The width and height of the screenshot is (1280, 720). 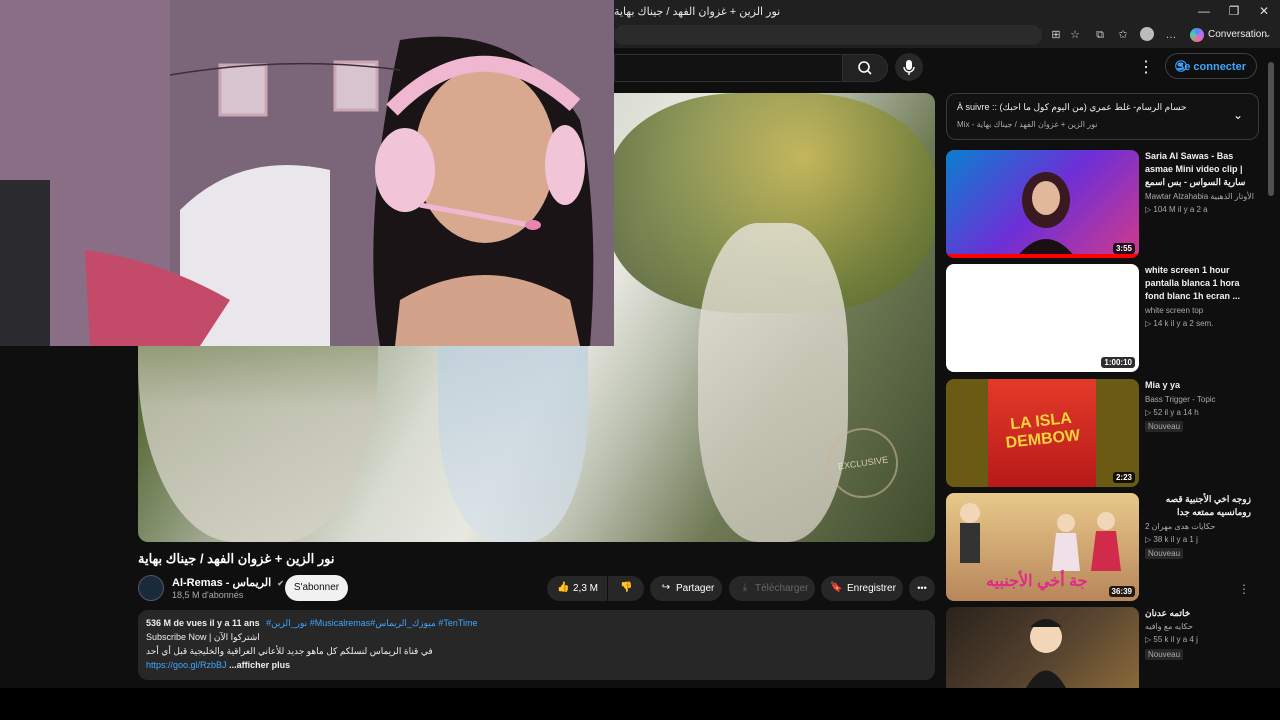 What do you see at coordinates (1123, 35) in the screenshot?
I see `favorites-icon: ✩` at bounding box center [1123, 35].